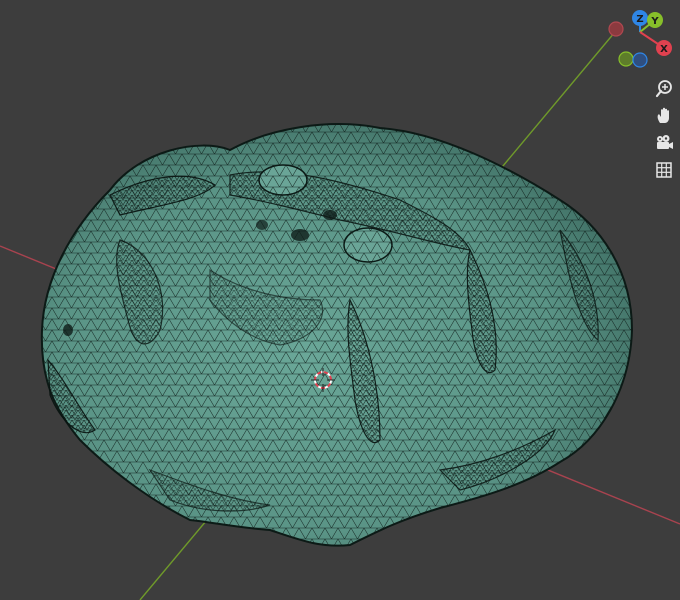  I want to click on zoom-button, so click(664, 89).